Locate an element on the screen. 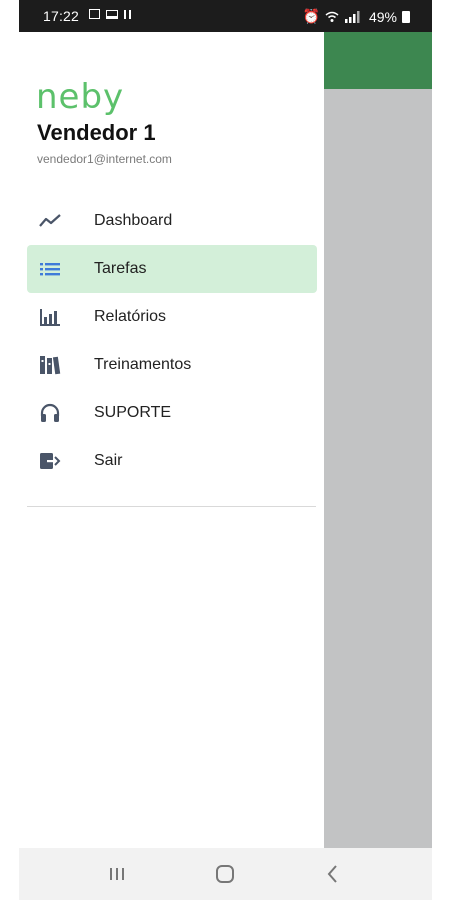  menu-label-dashboard: Dashboard is located at coordinates (133, 220).